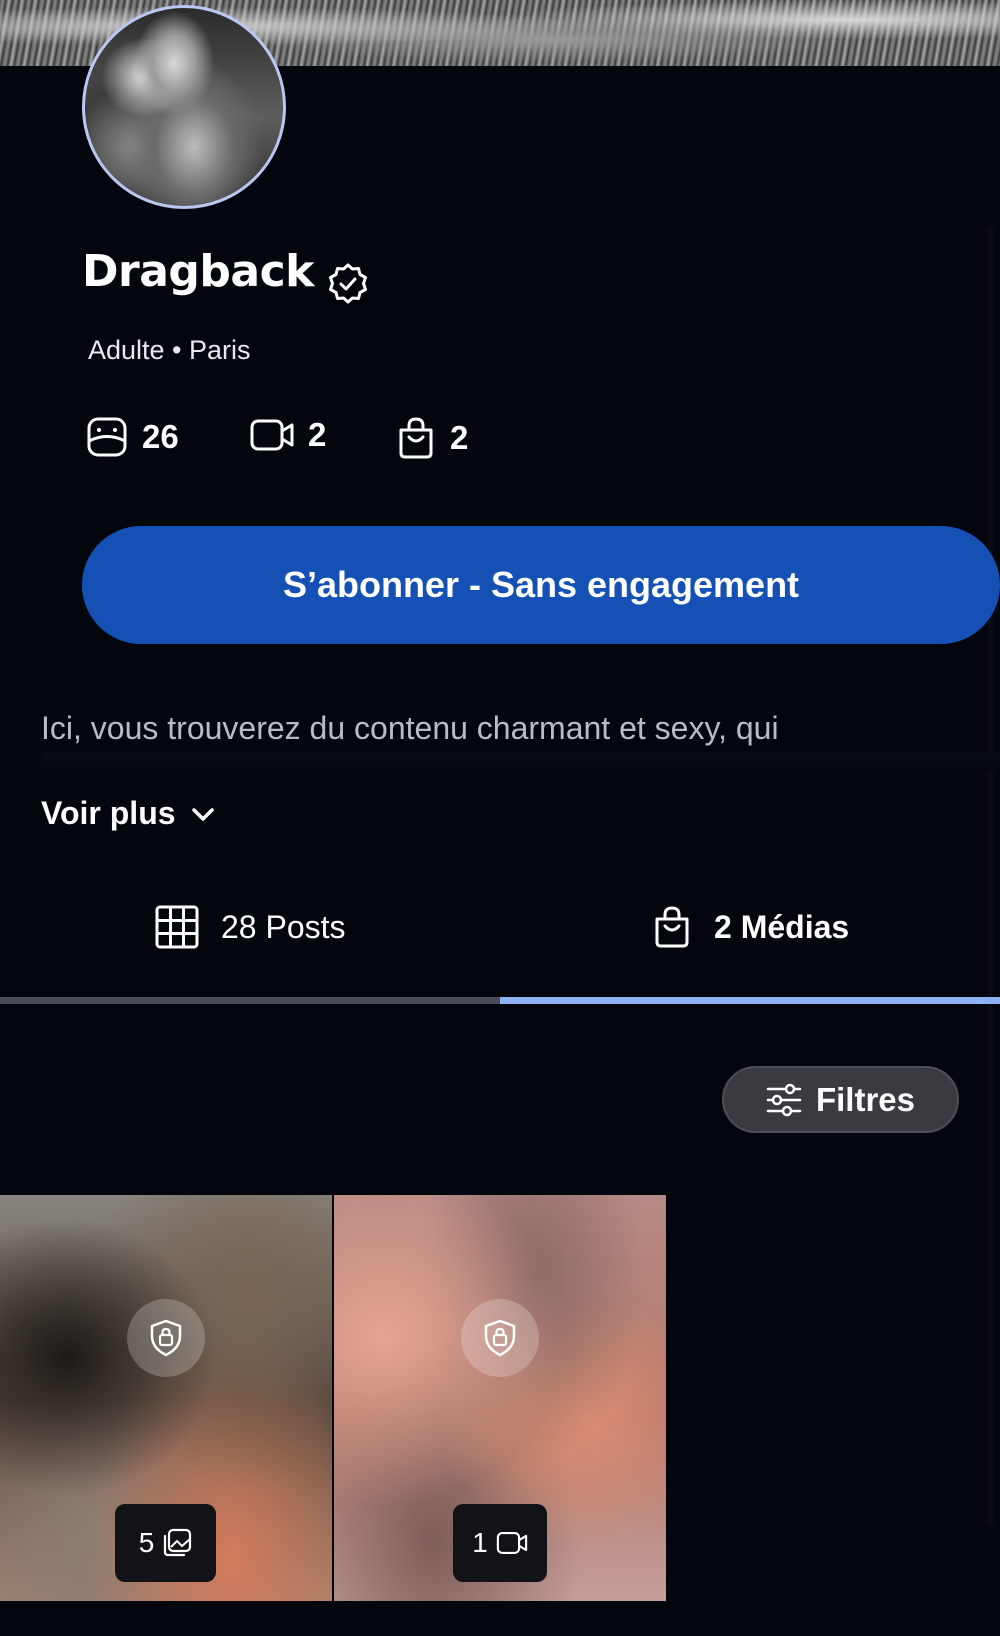 Image resolution: width=1000 pixels, height=1636 pixels. What do you see at coordinates (500, 1398) in the screenshot?
I see `media-card: 1` at bounding box center [500, 1398].